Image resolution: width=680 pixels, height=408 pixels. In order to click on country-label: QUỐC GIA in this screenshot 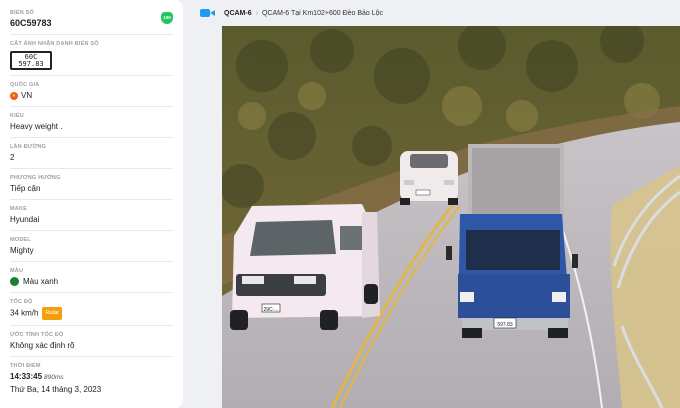, I will do `click(25, 85)`.